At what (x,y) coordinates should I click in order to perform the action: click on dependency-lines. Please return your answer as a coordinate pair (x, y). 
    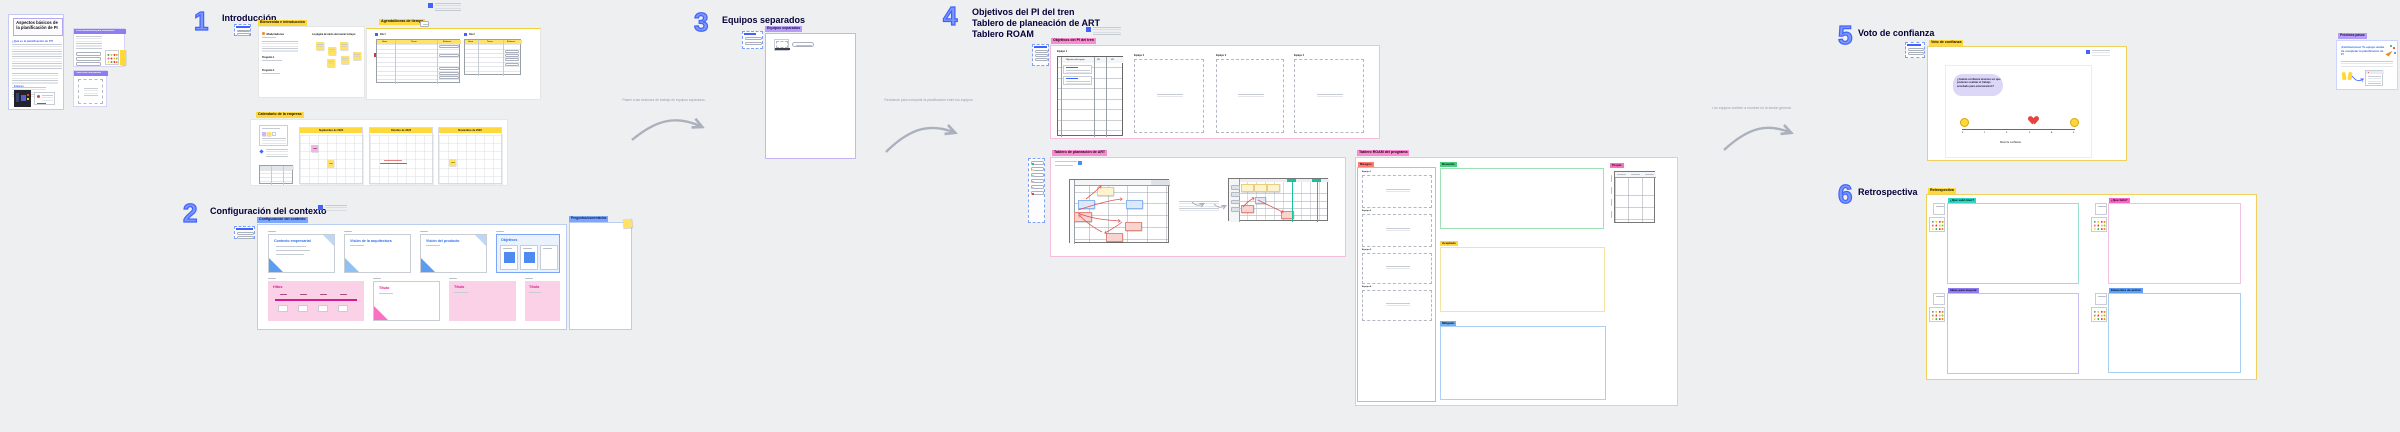
    Looking at the image, I should click on (1180, 209).